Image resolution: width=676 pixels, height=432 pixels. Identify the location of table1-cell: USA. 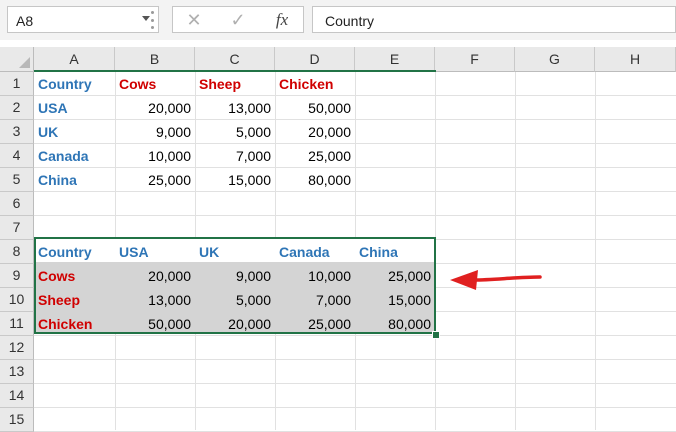
(74, 108).